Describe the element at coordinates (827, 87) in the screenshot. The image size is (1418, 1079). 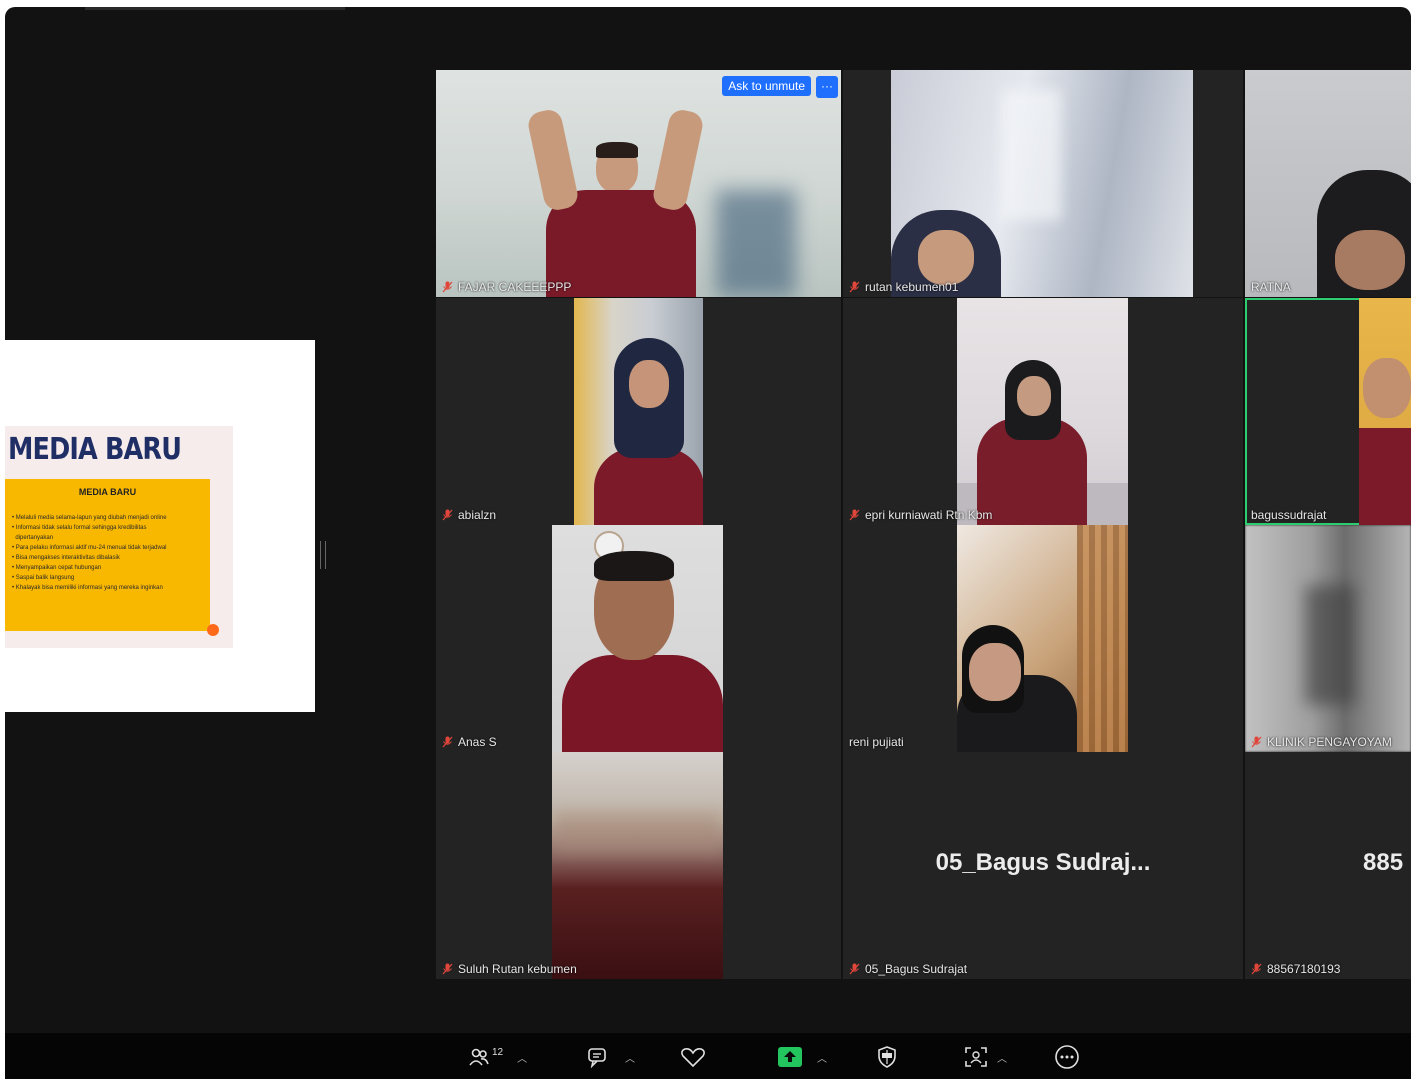
I see `more-options-button: ···` at that location.